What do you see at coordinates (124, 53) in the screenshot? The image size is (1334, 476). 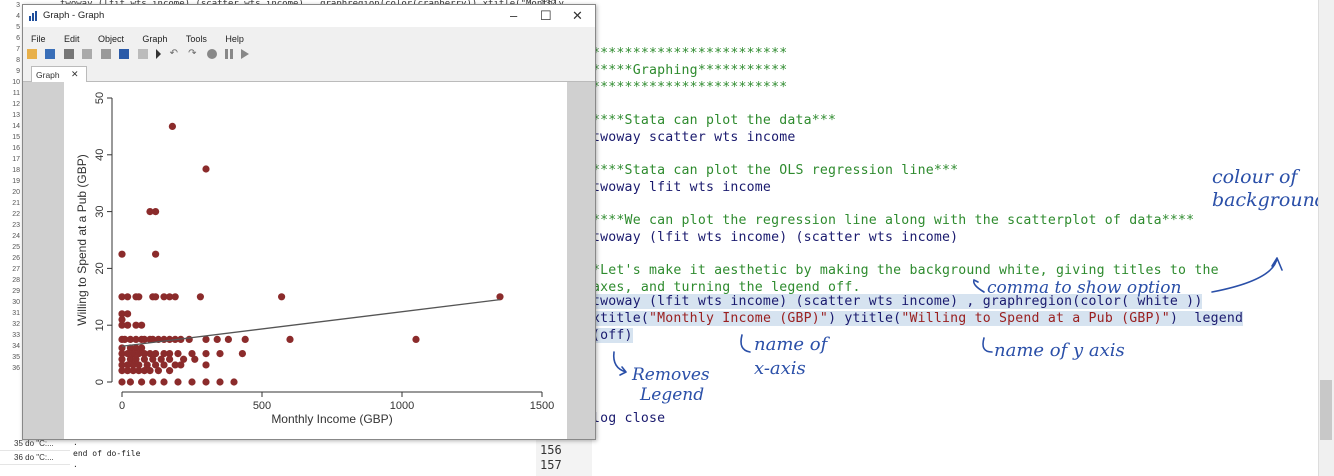 I see `graph-editor-icon` at bounding box center [124, 53].